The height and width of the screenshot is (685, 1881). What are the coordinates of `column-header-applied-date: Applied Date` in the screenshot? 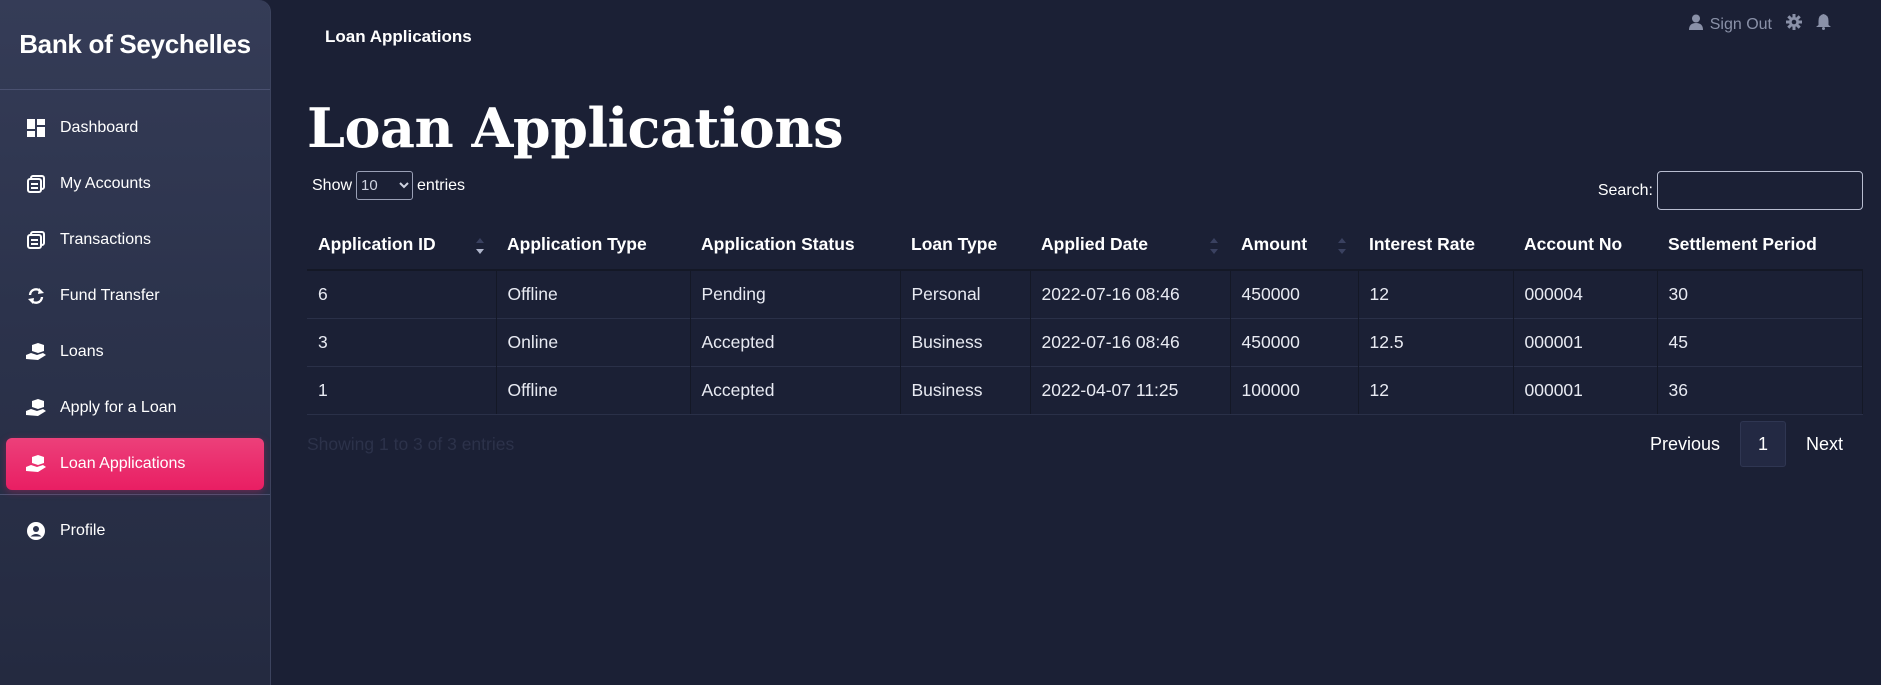 It's located at (1130, 245).